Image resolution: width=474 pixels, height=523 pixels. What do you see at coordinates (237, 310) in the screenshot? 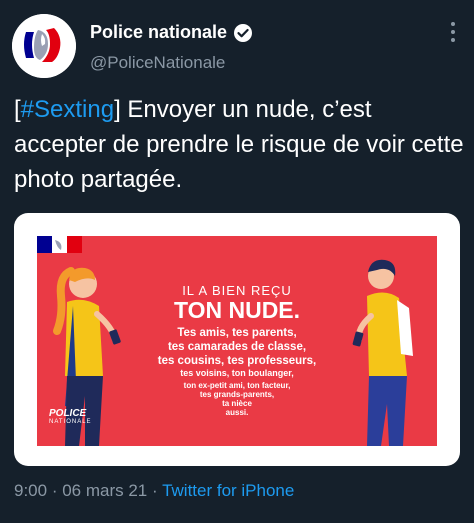
I see `poster-headline: TON NUDE.` at bounding box center [237, 310].